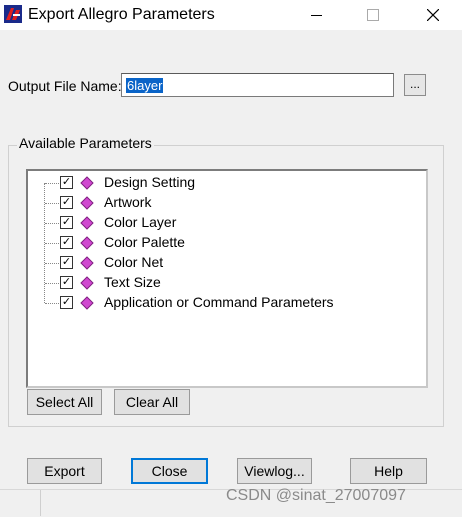 The height and width of the screenshot is (517, 462). Describe the element at coordinates (64, 402) in the screenshot. I see `select-all-button: Select All` at that location.